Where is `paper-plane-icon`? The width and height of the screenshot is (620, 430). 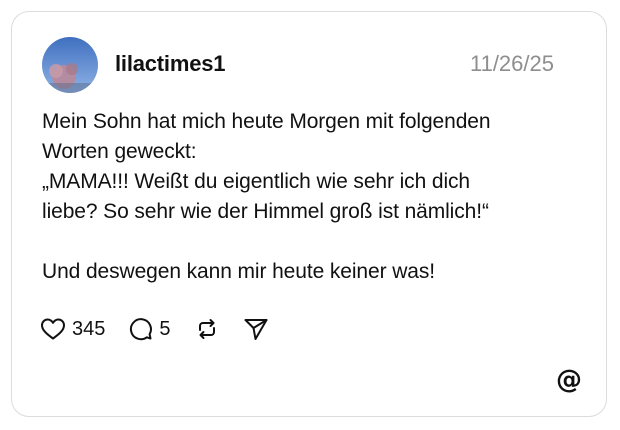 paper-plane-icon is located at coordinates (256, 329).